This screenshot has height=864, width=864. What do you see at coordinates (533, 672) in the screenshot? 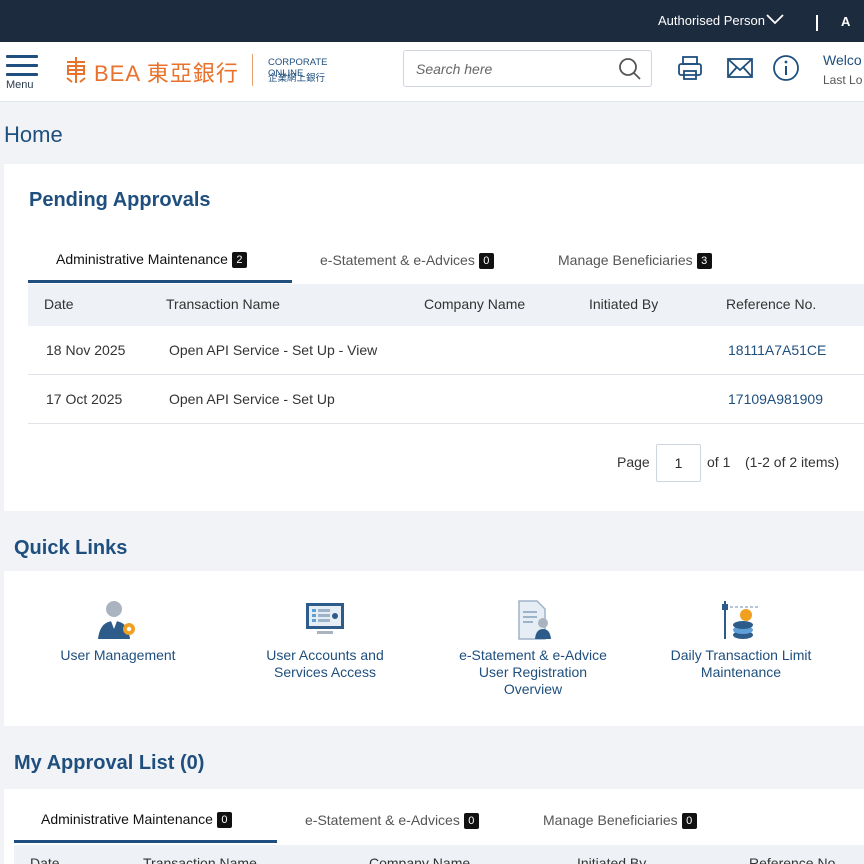
I see `quick-link-label: User Registration` at bounding box center [533, 672].